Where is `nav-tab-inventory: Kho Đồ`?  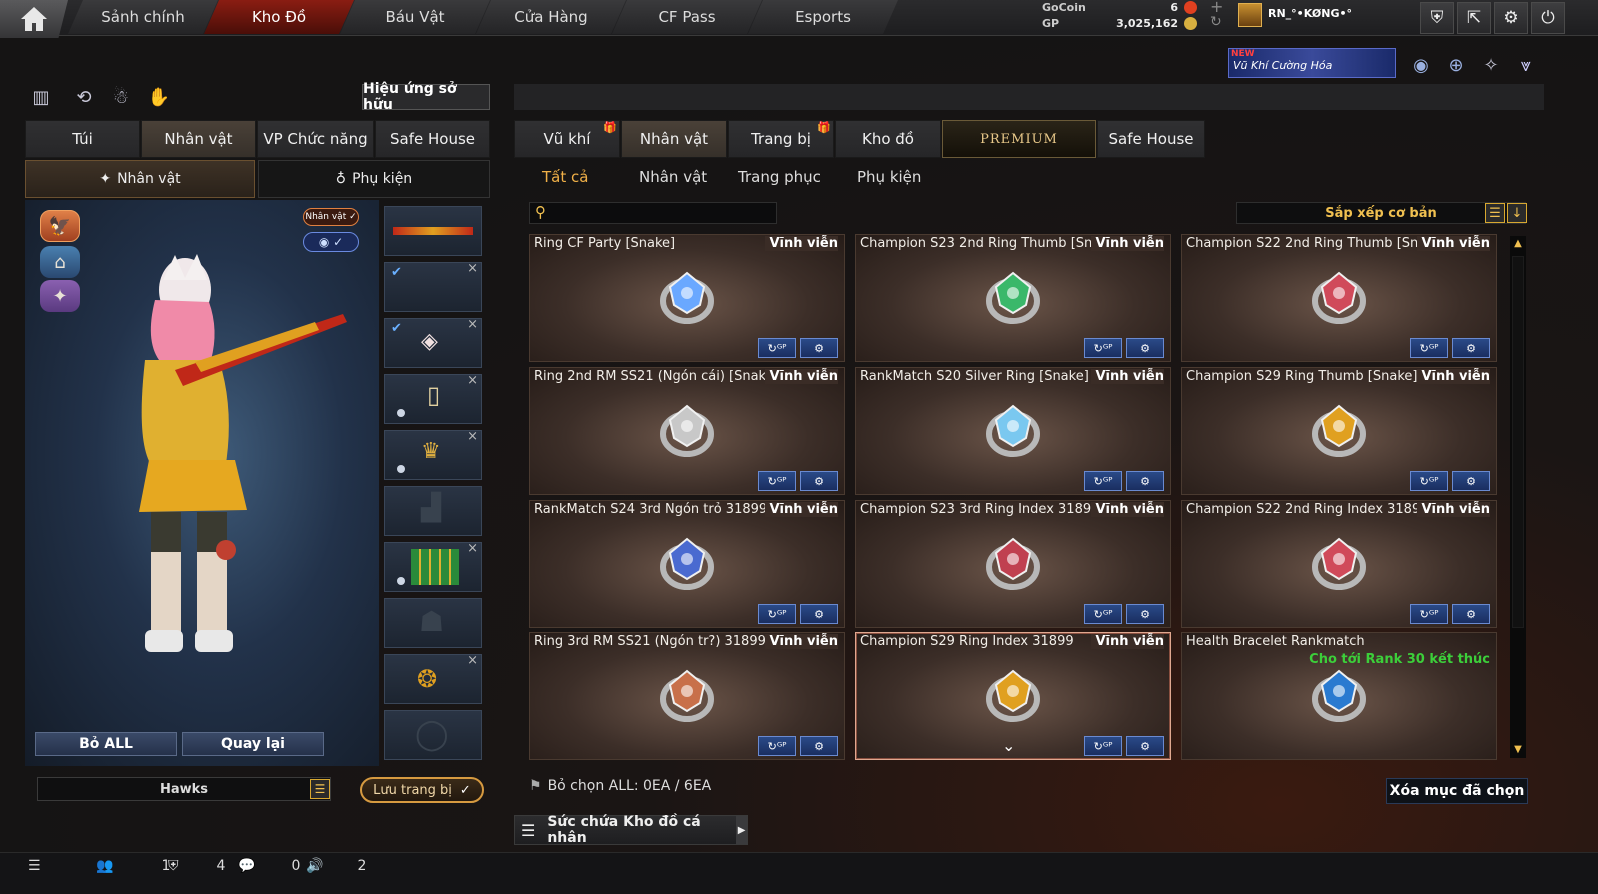
nav-tab-inventory: Kho Đồ is located at coordinates (279, 17).